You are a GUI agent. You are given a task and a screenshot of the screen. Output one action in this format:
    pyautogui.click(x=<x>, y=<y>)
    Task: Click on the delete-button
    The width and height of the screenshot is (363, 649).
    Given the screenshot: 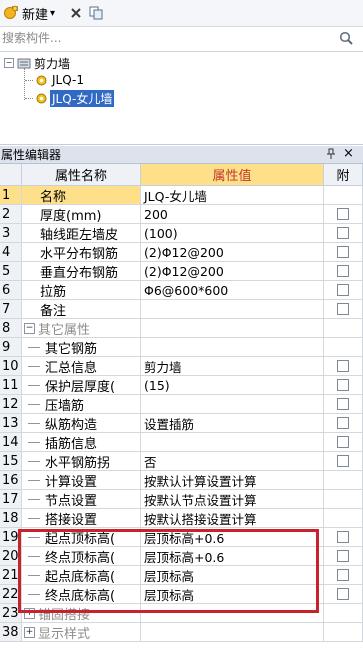 What is the action you would take?
    pyautogui.click(x=76, y=13)
    